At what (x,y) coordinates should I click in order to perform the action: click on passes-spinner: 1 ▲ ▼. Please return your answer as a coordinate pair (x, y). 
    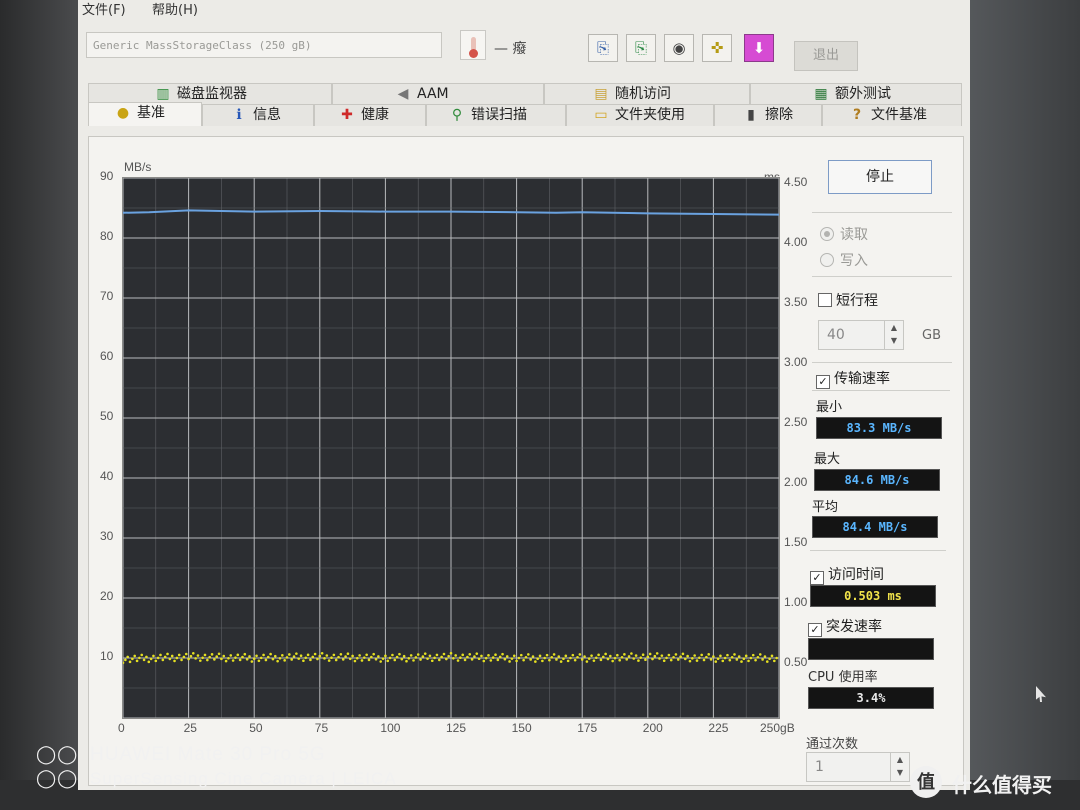
    Looking at the image, I should click on (858, 767).